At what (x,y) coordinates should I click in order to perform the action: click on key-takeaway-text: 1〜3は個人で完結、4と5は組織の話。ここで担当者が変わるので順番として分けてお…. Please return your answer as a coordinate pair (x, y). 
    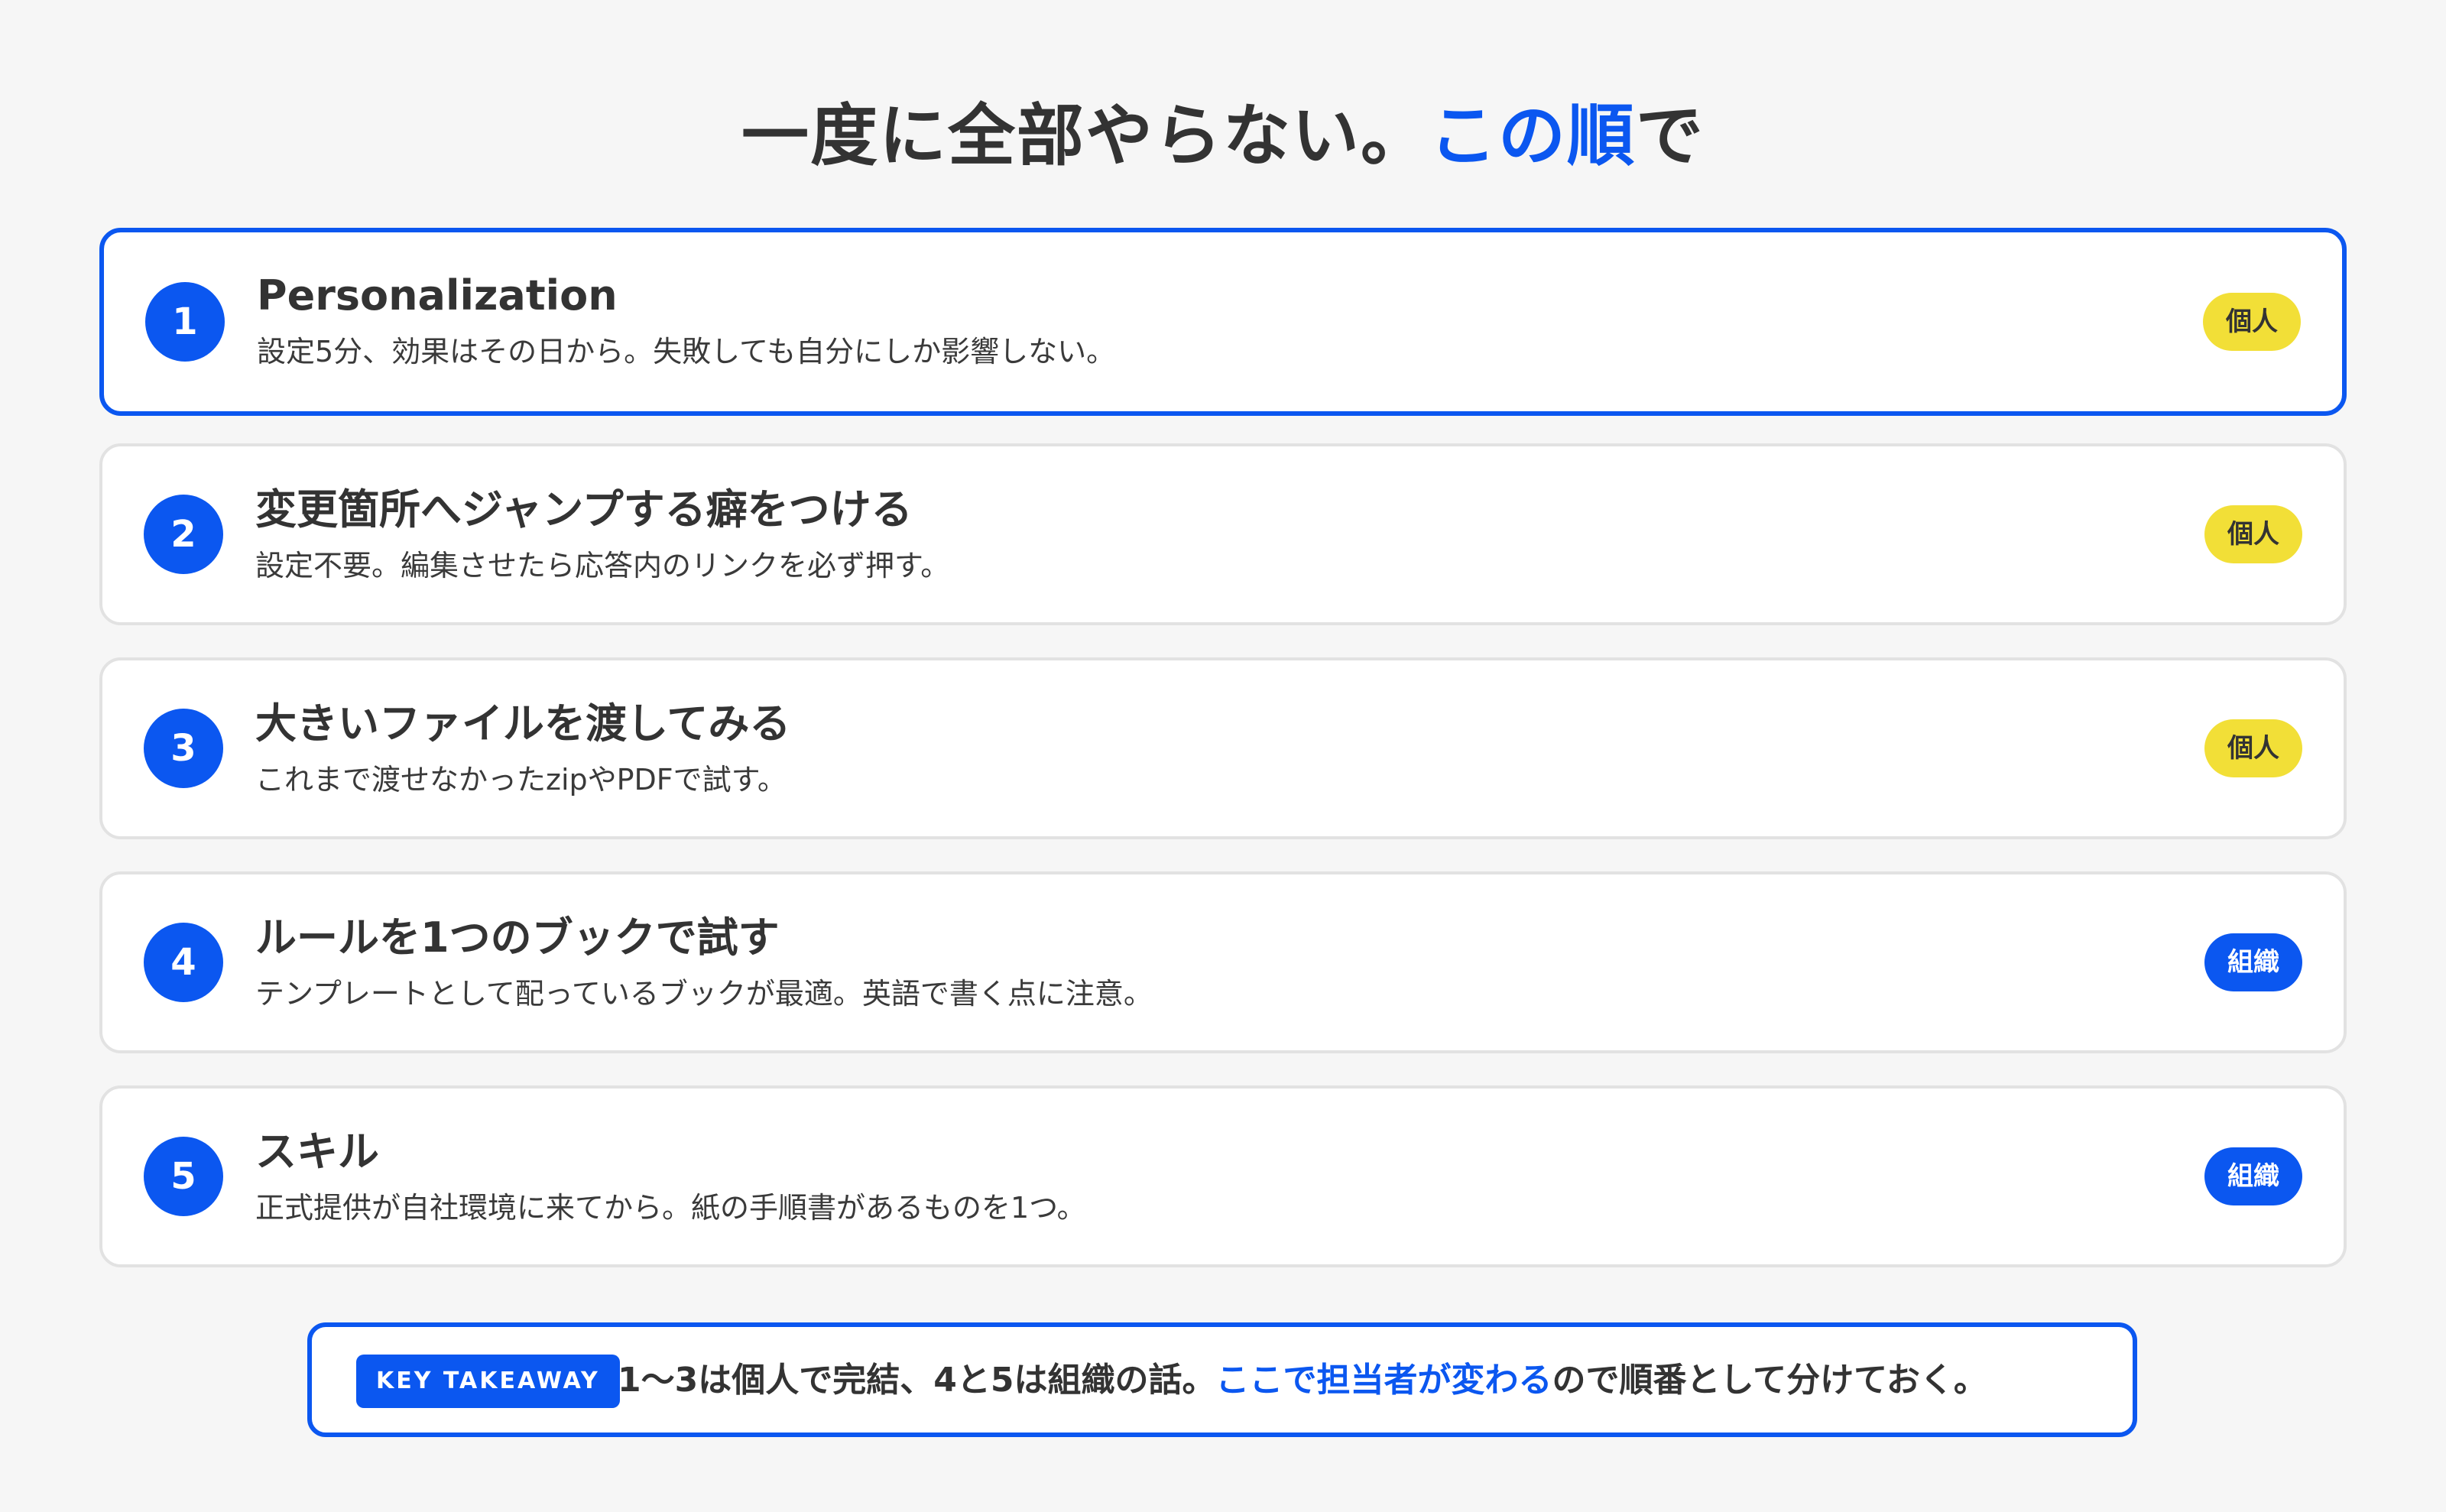
    Looking at the image, I should click on (1303, 1380).